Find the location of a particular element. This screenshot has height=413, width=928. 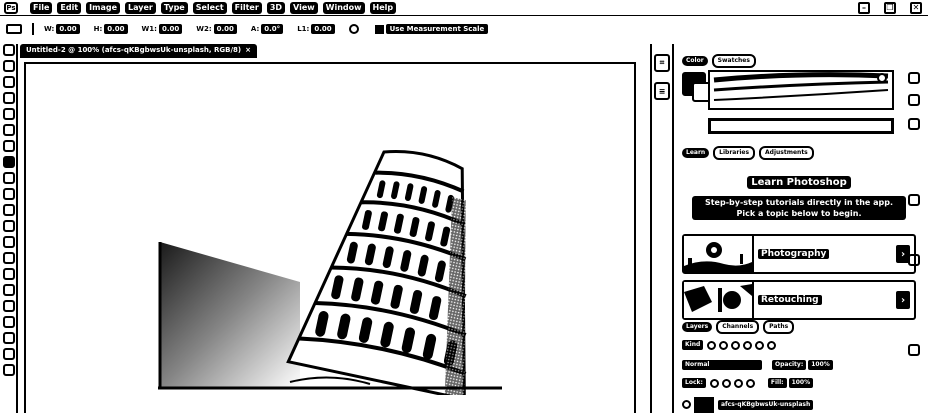

dodge-tool-icon is located at coordinates (9, 290).